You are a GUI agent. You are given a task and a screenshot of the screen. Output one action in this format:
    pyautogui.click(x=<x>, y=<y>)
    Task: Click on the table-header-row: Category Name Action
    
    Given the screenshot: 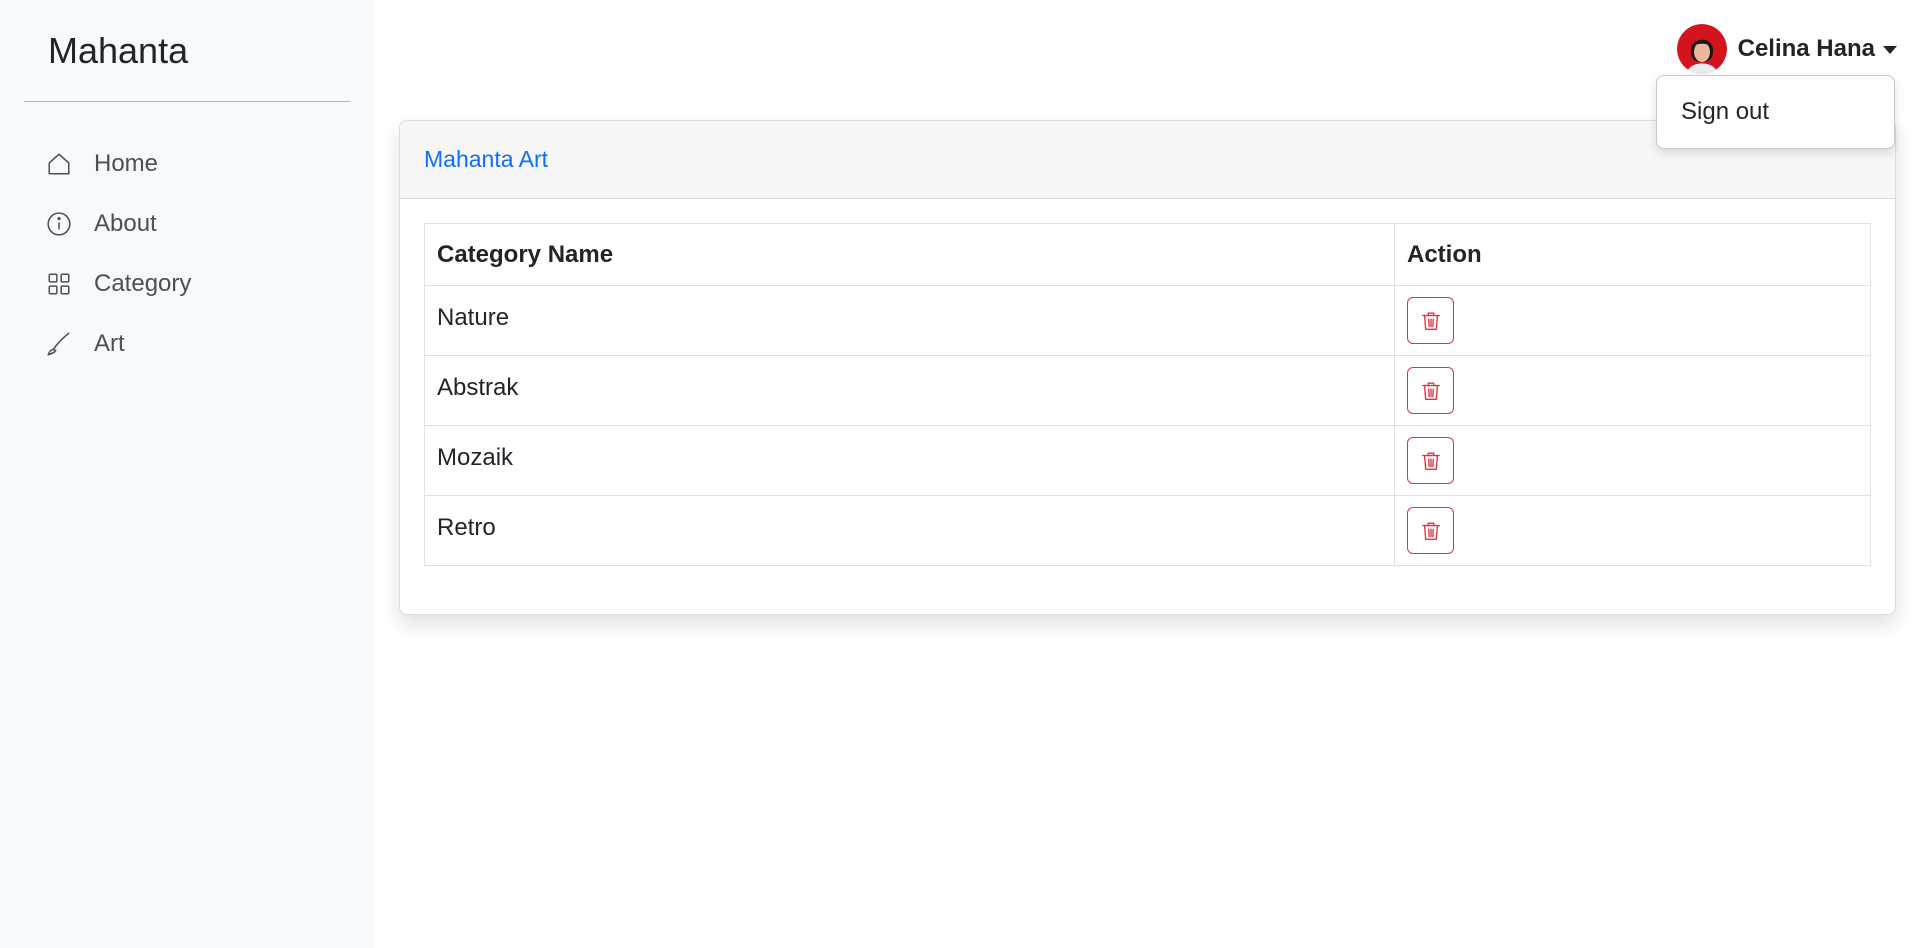 What is the action you would take?
    pyautogui.click(x=1147, y=254)
    